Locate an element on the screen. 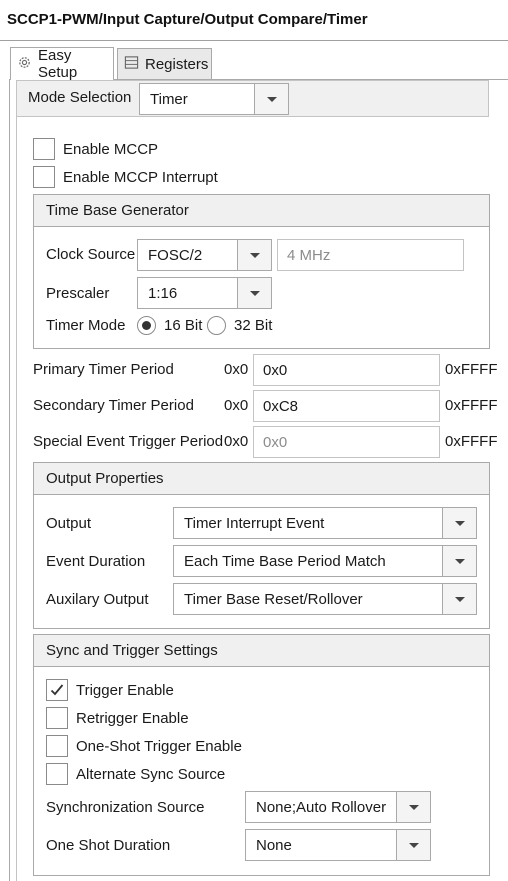  tab-label: Registers is located at coordinates (177, 64).